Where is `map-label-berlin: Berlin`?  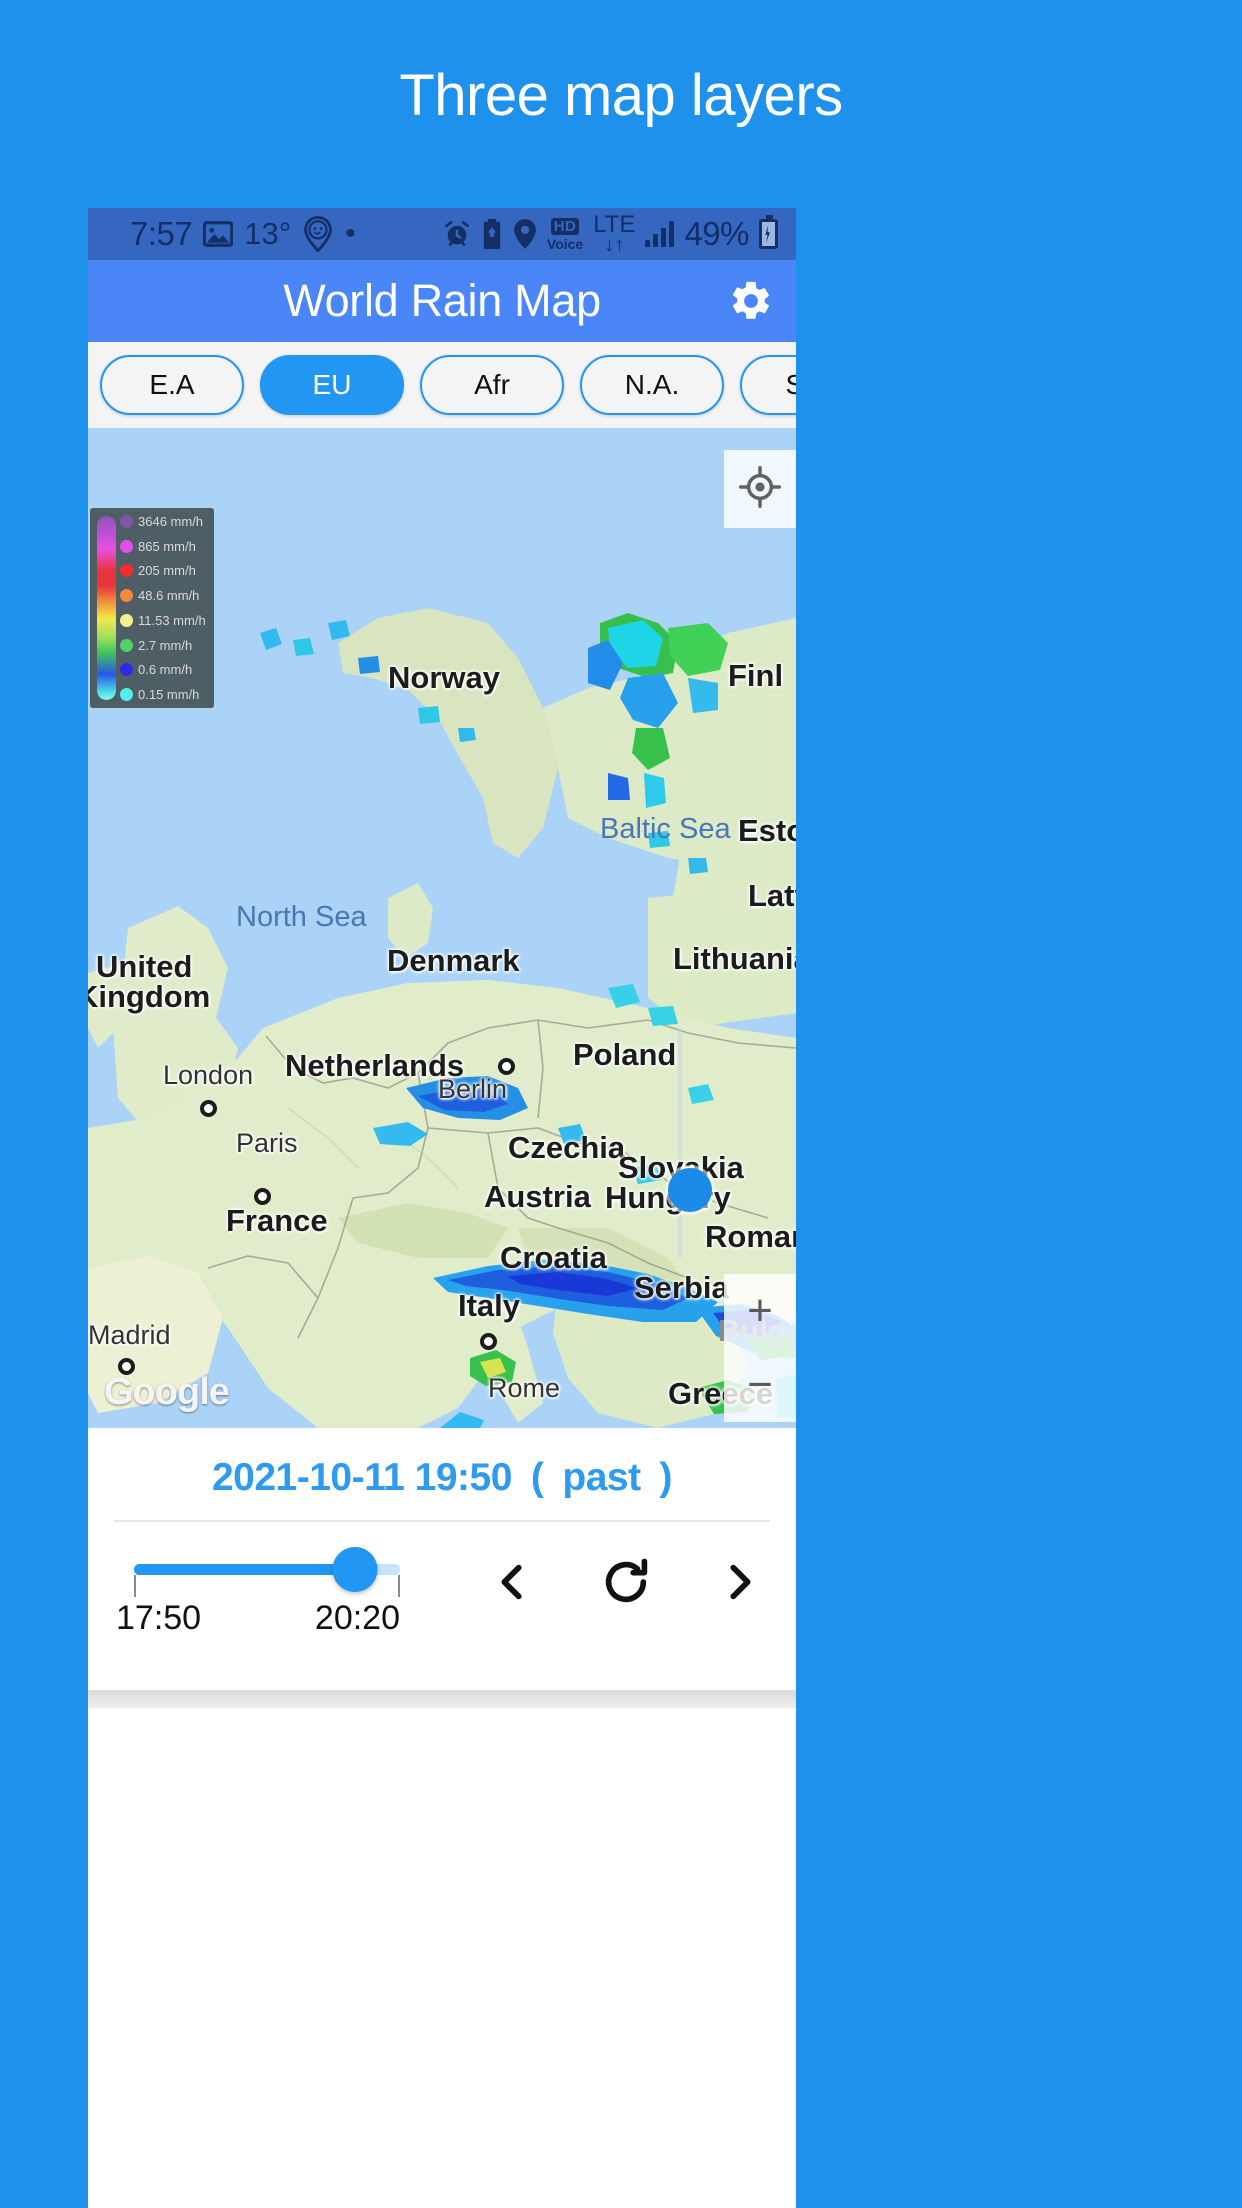
map-label-berlin: Berlin is located at coordinates (473, 1089).